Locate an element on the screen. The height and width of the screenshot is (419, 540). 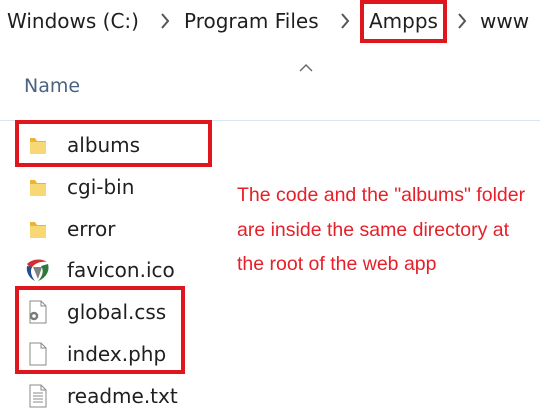
highlight-box-albums is located at coordinates (113, 143).